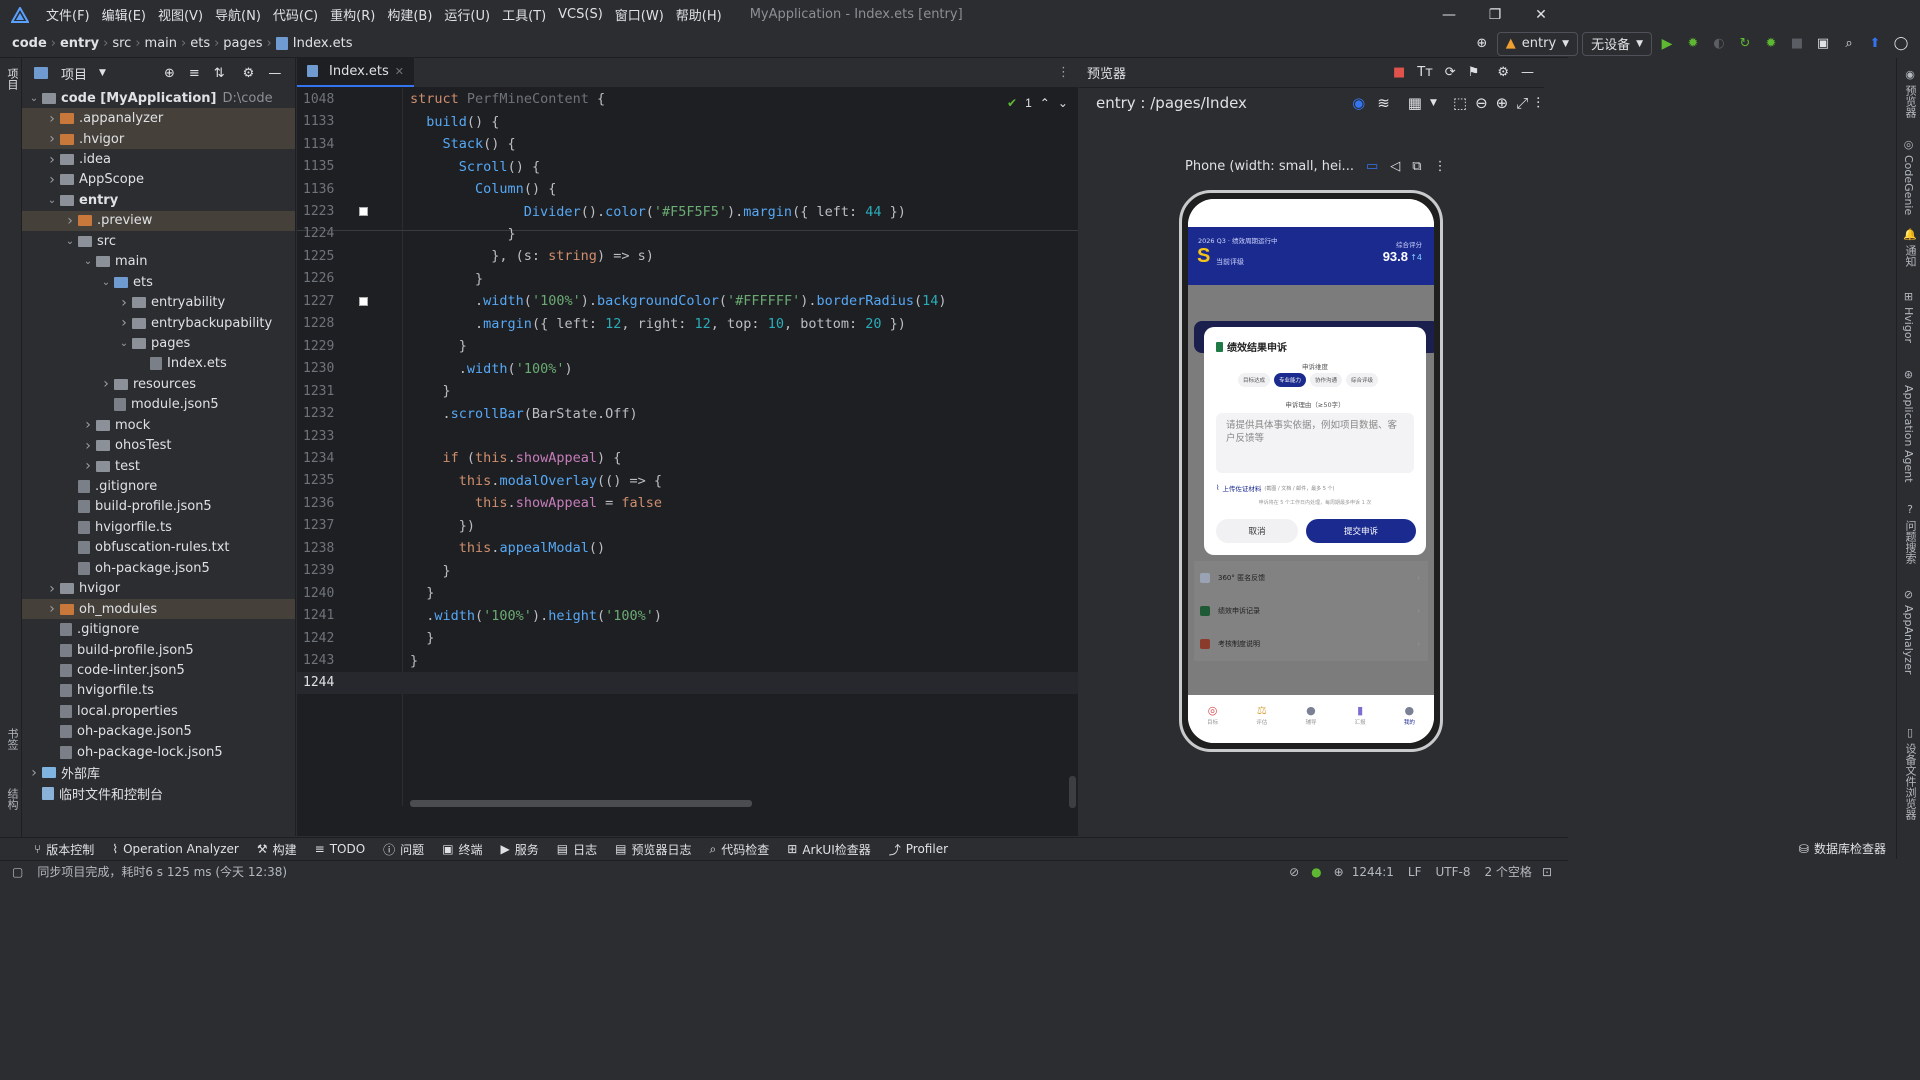 The width and height of the screenshot is (1920, 1080). I want to click on tree-item: build-profile.json5, so click(158, 650).